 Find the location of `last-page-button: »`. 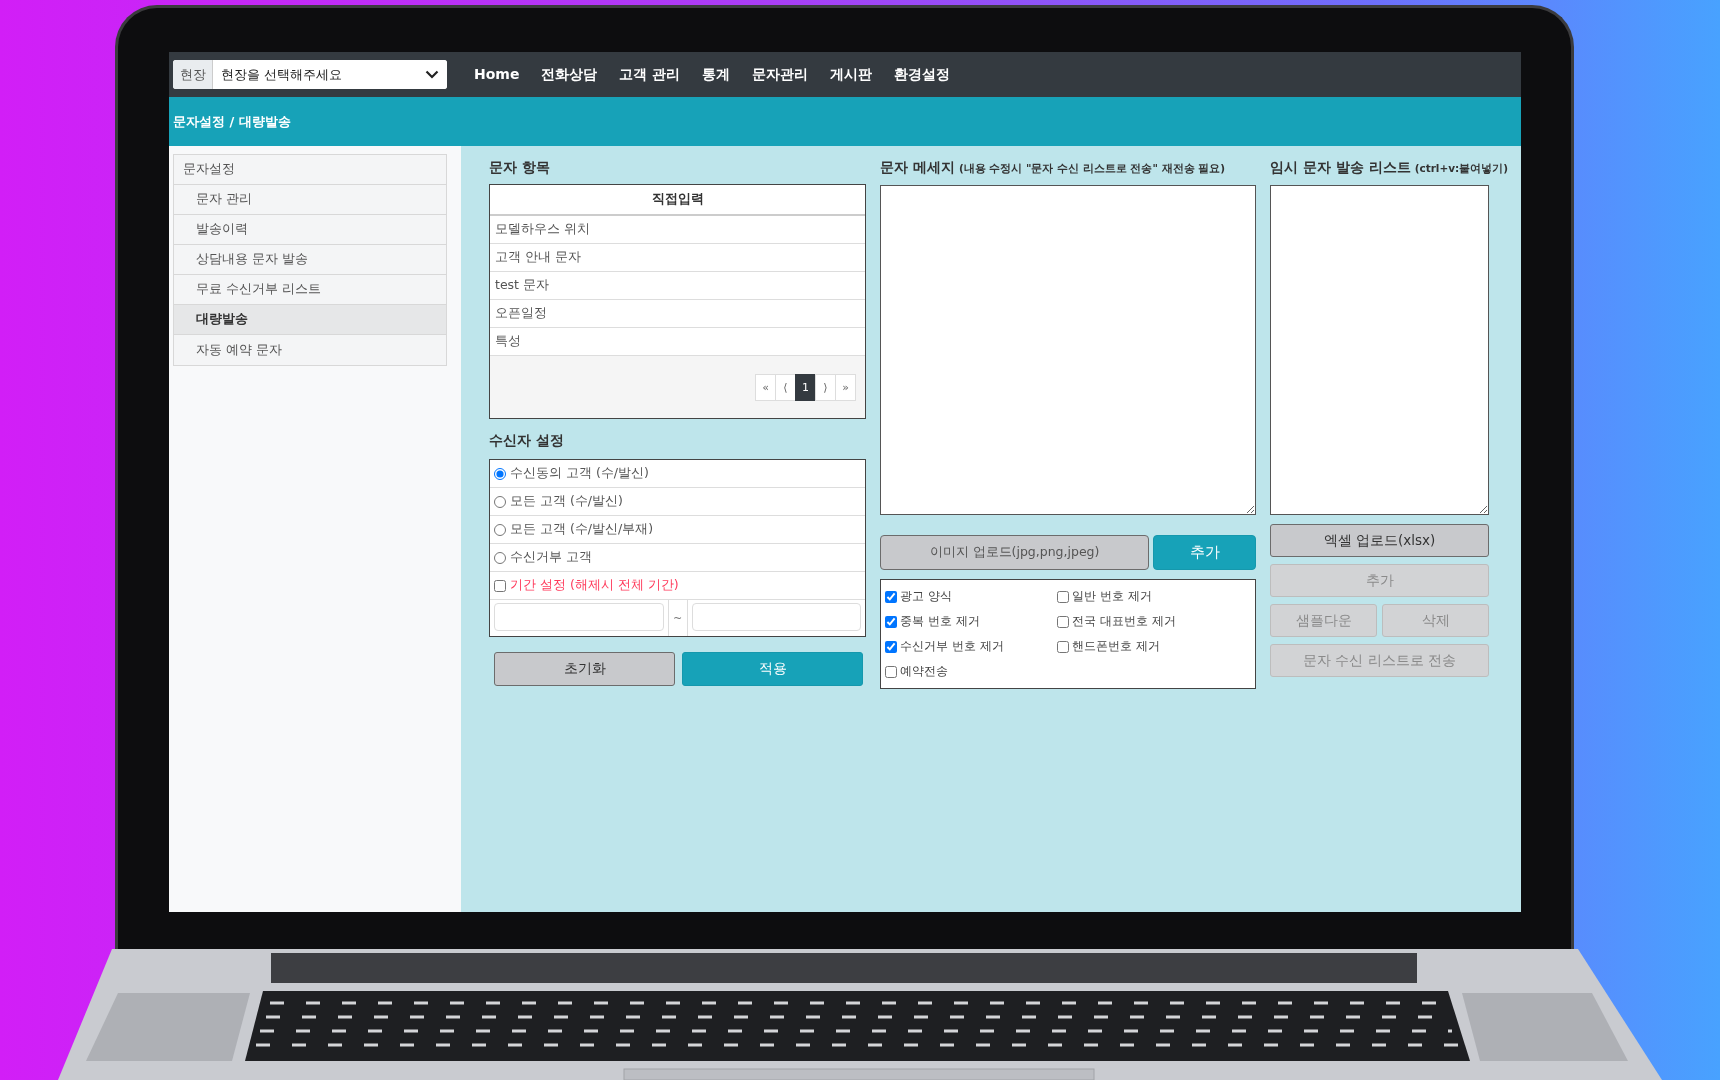

last-page-button: » is located at coordinates (845, 387).